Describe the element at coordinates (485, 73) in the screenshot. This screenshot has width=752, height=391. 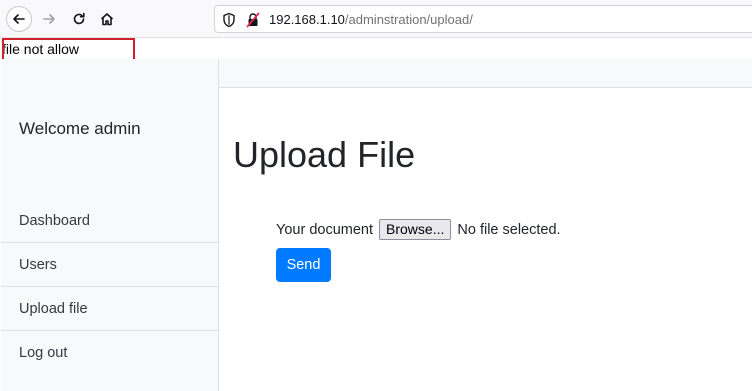
I see `top-navbar` at that location.